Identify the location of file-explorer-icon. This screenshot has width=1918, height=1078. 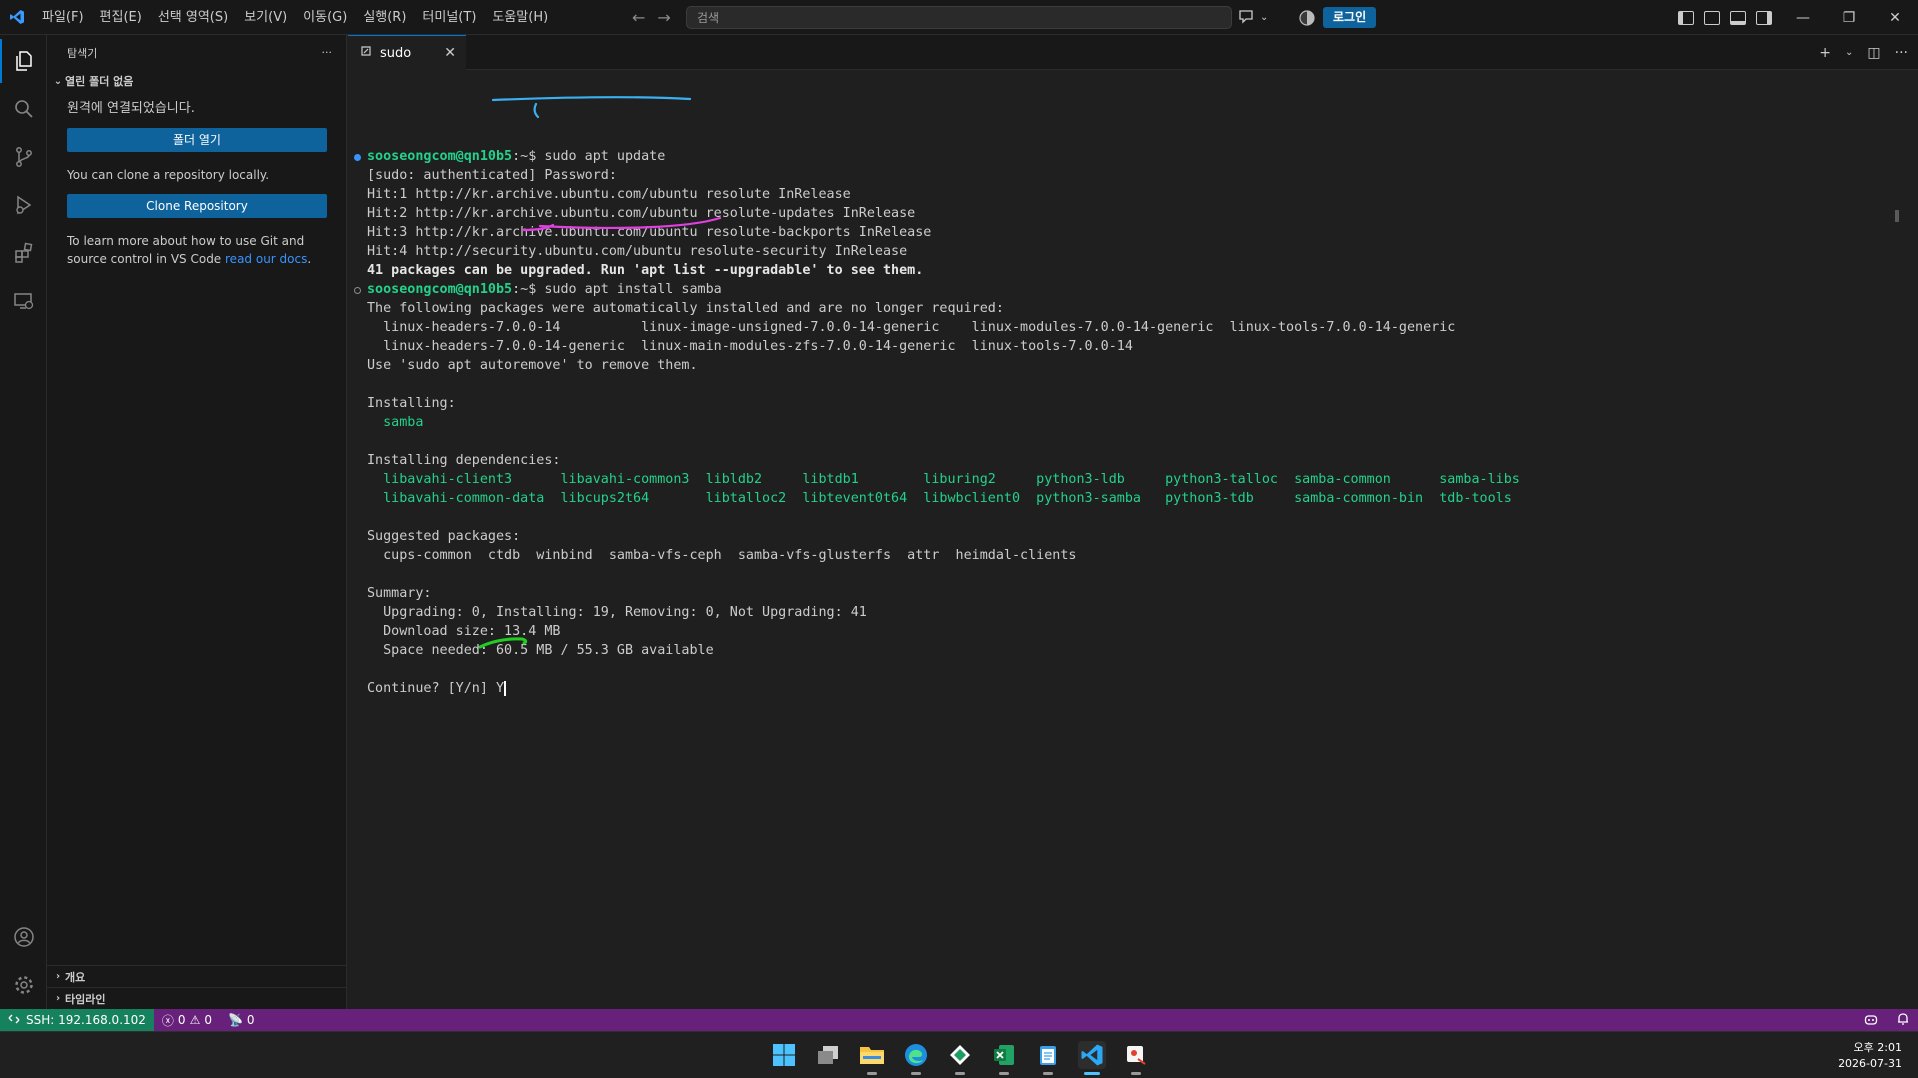
(872, 1058).